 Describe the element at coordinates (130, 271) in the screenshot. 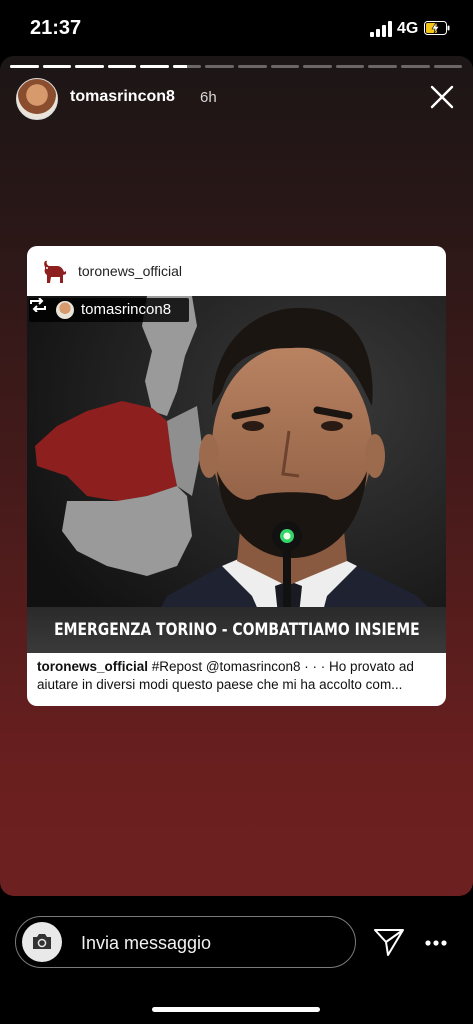

I see `post-account-name: toronews_official` at that location.